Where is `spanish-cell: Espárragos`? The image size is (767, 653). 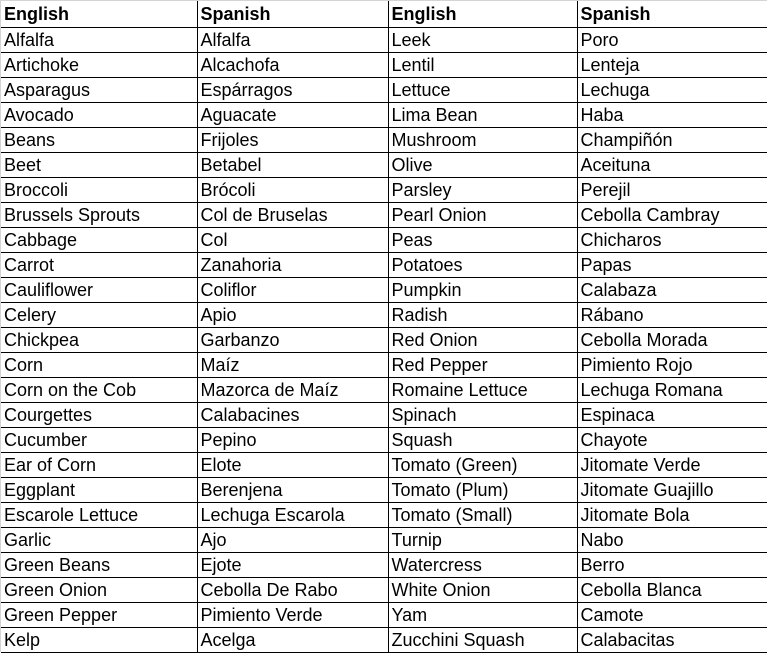
spanish-cell: Espárragos is located at coordinates (293, 90).